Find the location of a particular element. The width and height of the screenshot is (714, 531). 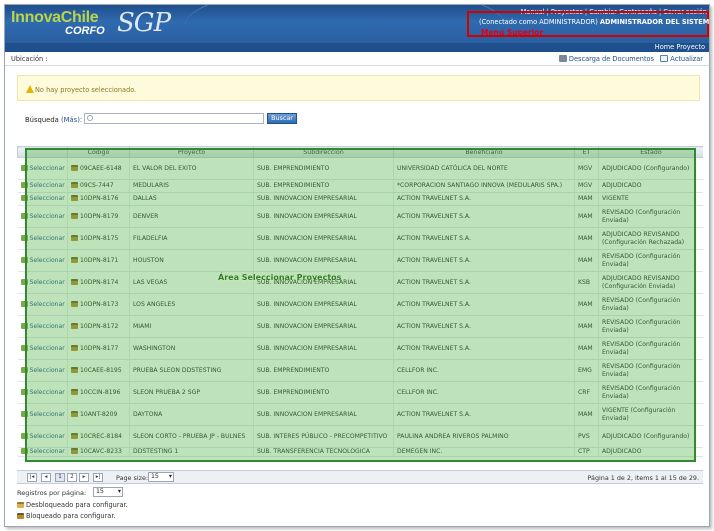

cell-proyecto: DALLAS is located at coordinates (191, 199).